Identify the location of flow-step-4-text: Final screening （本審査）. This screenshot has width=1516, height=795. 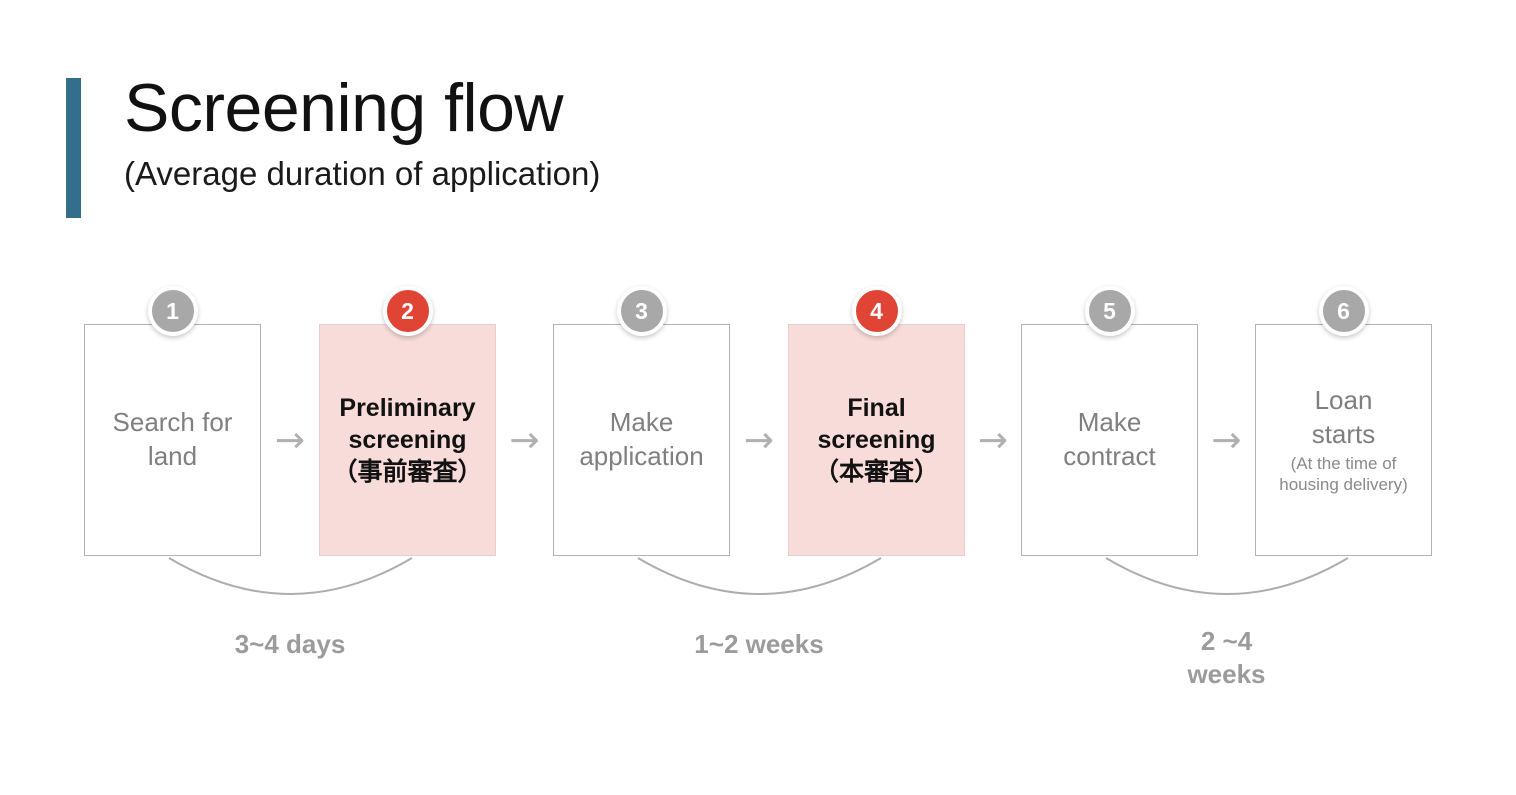
(876, 440).